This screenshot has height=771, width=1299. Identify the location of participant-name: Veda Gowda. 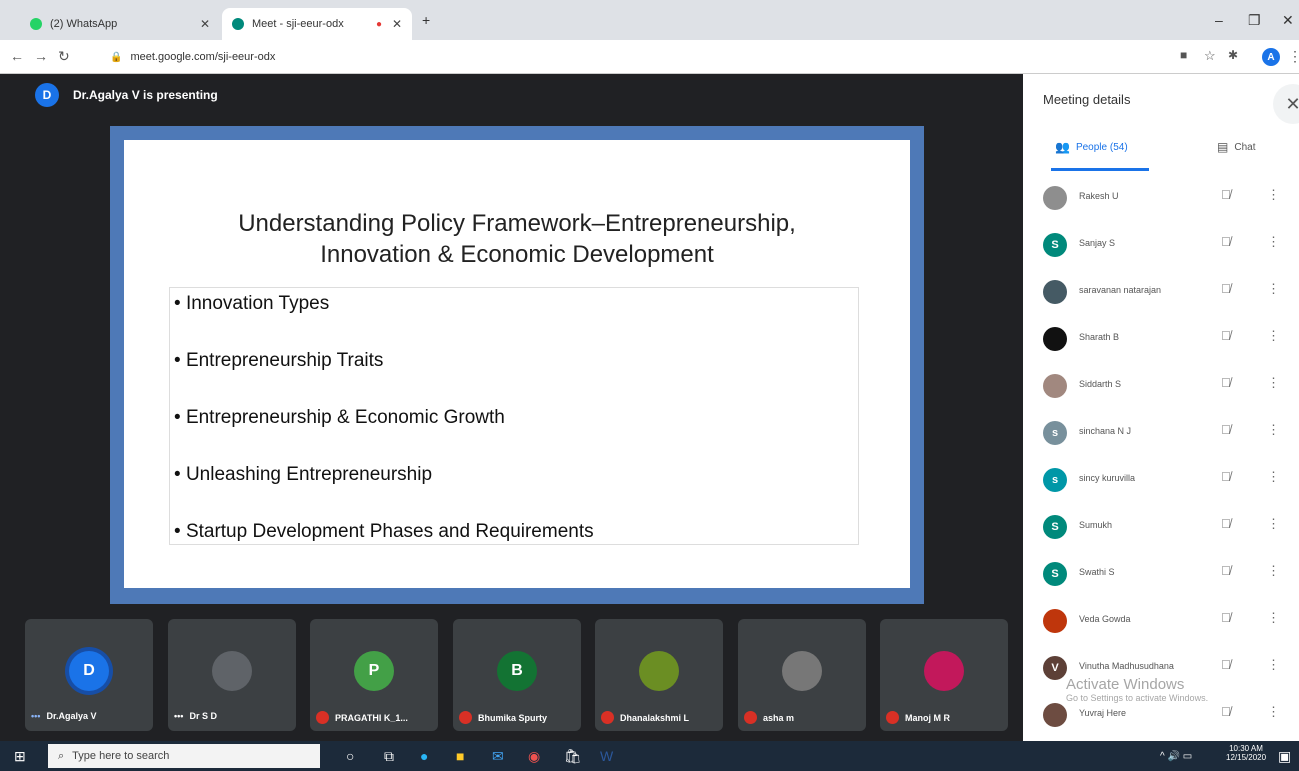
(1105, 619).